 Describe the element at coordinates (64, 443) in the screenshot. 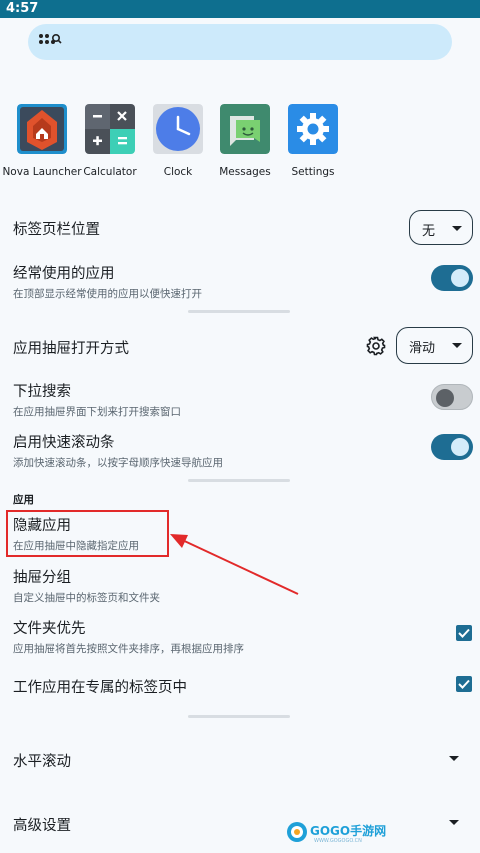

I see `setting-title: 启用快速滚动条` at that location.